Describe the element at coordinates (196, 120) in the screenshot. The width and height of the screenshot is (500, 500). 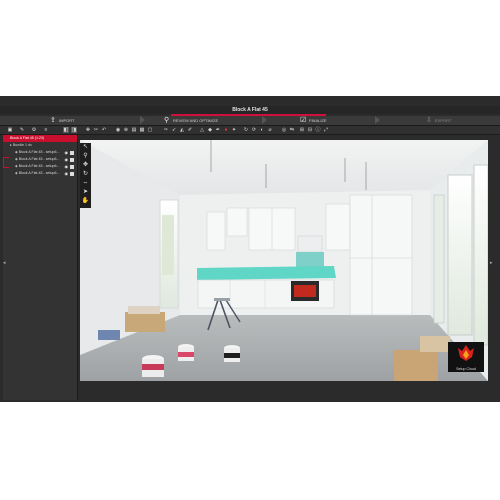
I see `step-review-label: REVIEW AND OPTIMIZE` at that location.